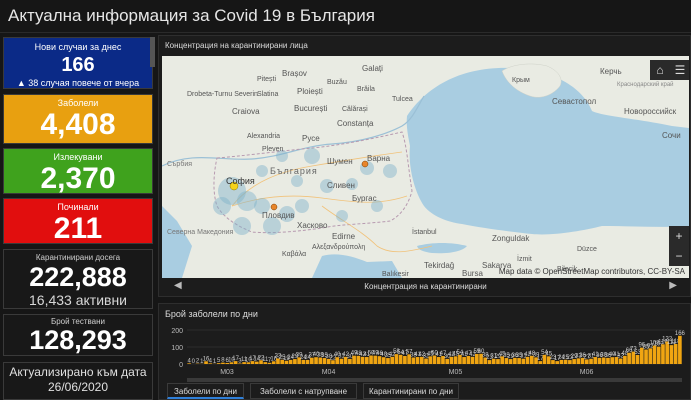  Describe the element at coordinates (424, 231) in the screenshot. I see `label-istanbul: İstanbul` at that location.